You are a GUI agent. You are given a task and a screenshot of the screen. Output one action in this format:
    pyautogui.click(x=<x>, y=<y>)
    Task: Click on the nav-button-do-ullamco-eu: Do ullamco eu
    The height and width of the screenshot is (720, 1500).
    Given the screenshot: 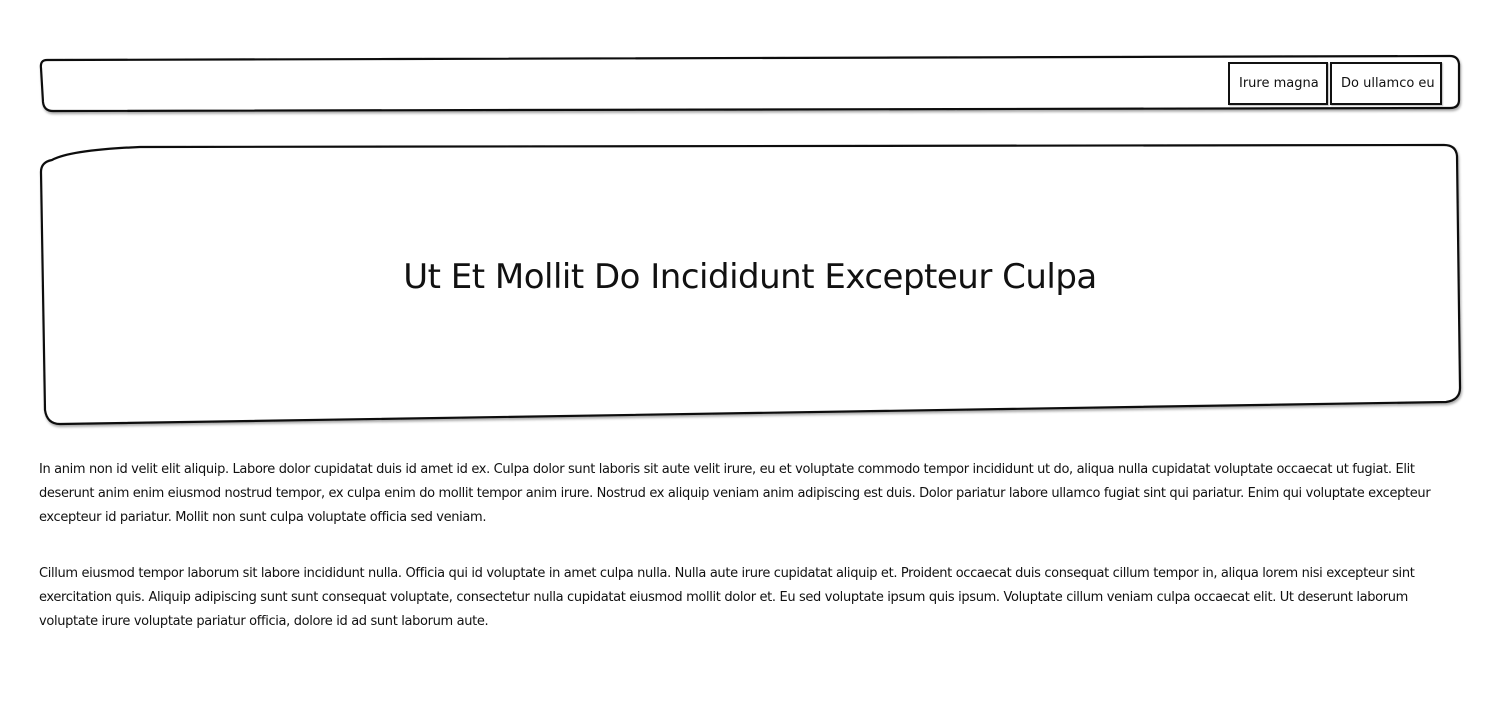 What is the action you would take?
    pyautogui.click(x=1386, y=83)
    